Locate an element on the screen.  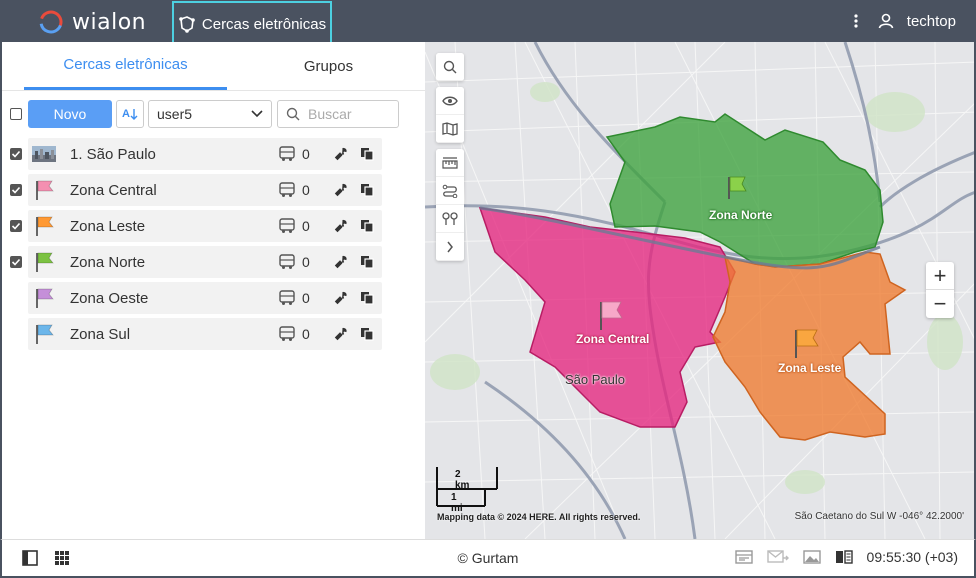
points-button is located at coordinates (450, 219).